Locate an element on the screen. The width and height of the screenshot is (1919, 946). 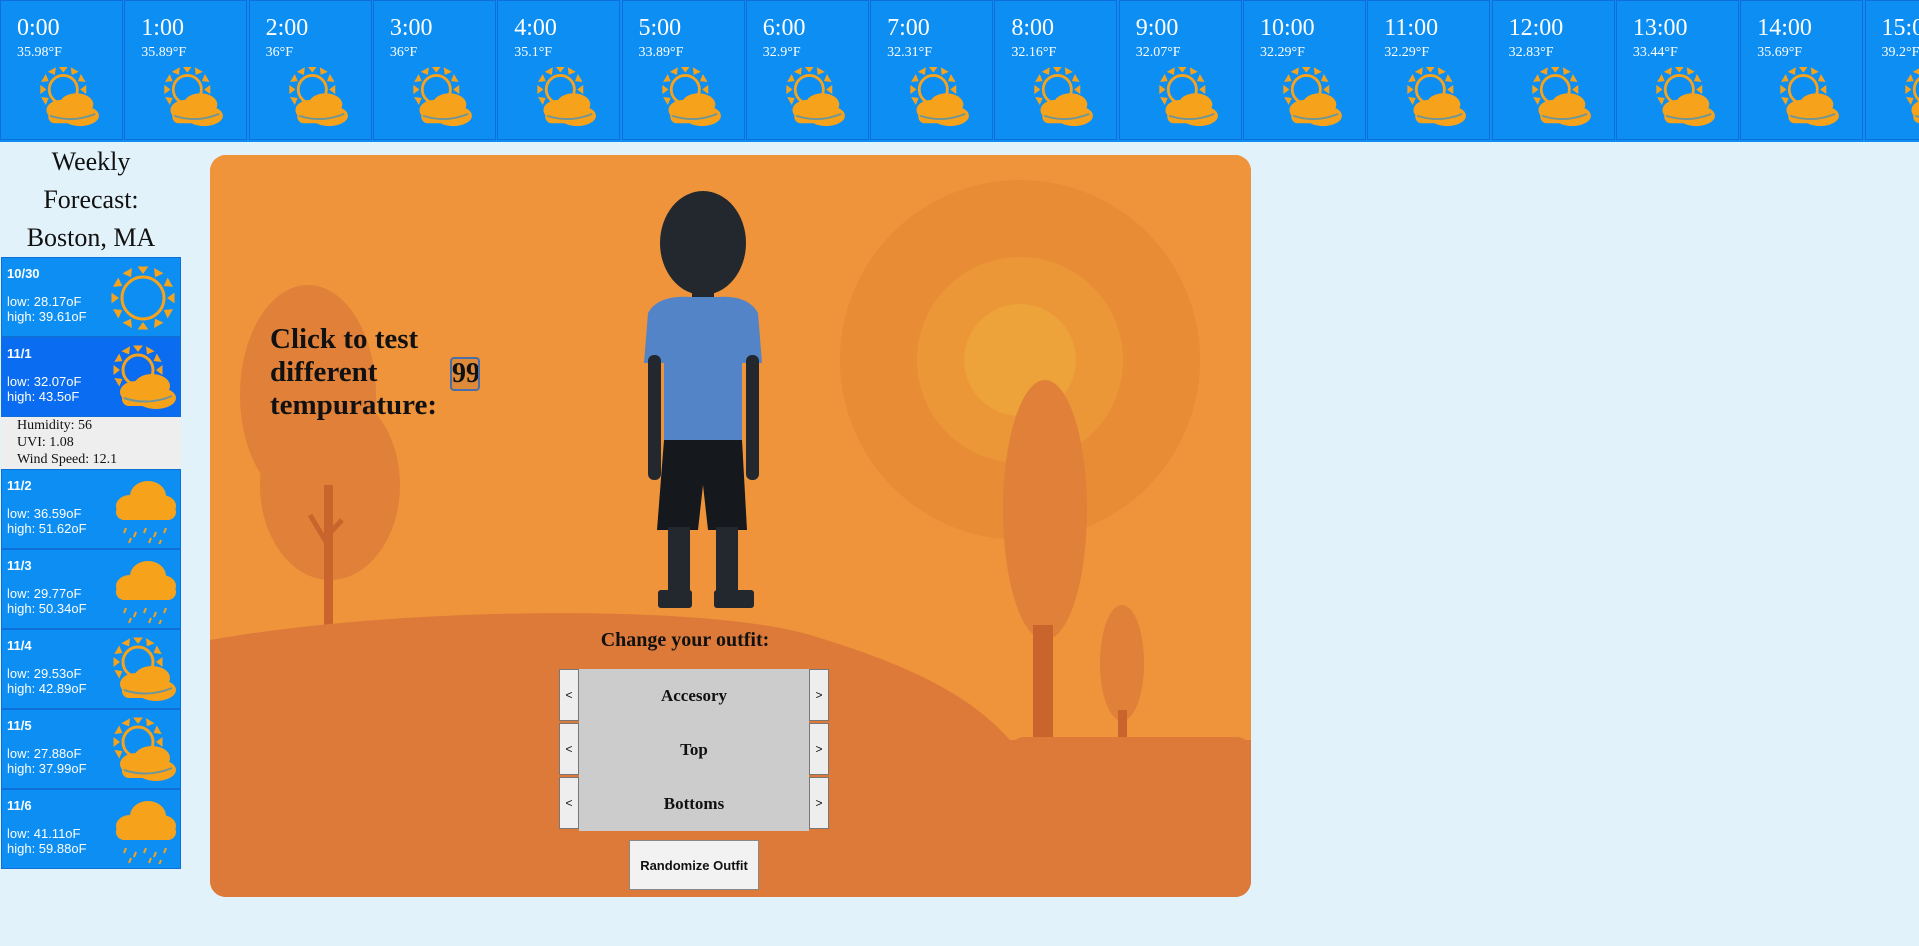
hourly-forecast-item: 8:00 32.16°F is located at coordinates (1056, 70).